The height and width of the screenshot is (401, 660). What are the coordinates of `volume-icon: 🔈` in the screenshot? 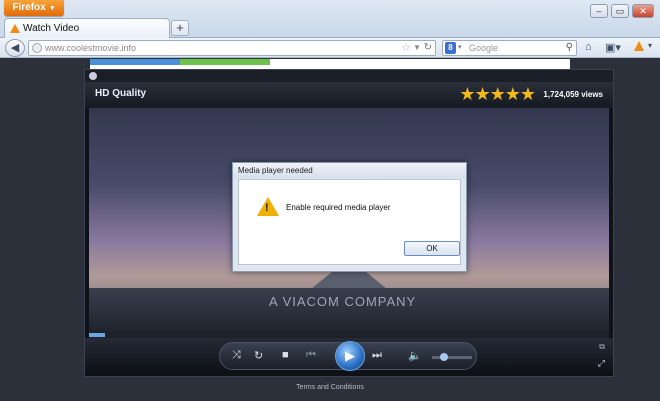 It's located at (415, 355).